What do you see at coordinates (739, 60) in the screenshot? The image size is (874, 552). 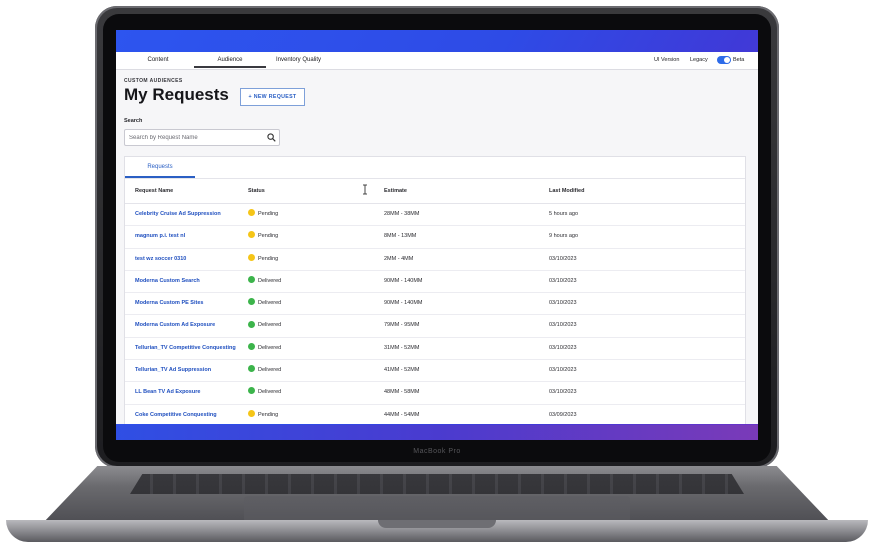 I see `beta-label: Beta` at bounding box center [739, 60].